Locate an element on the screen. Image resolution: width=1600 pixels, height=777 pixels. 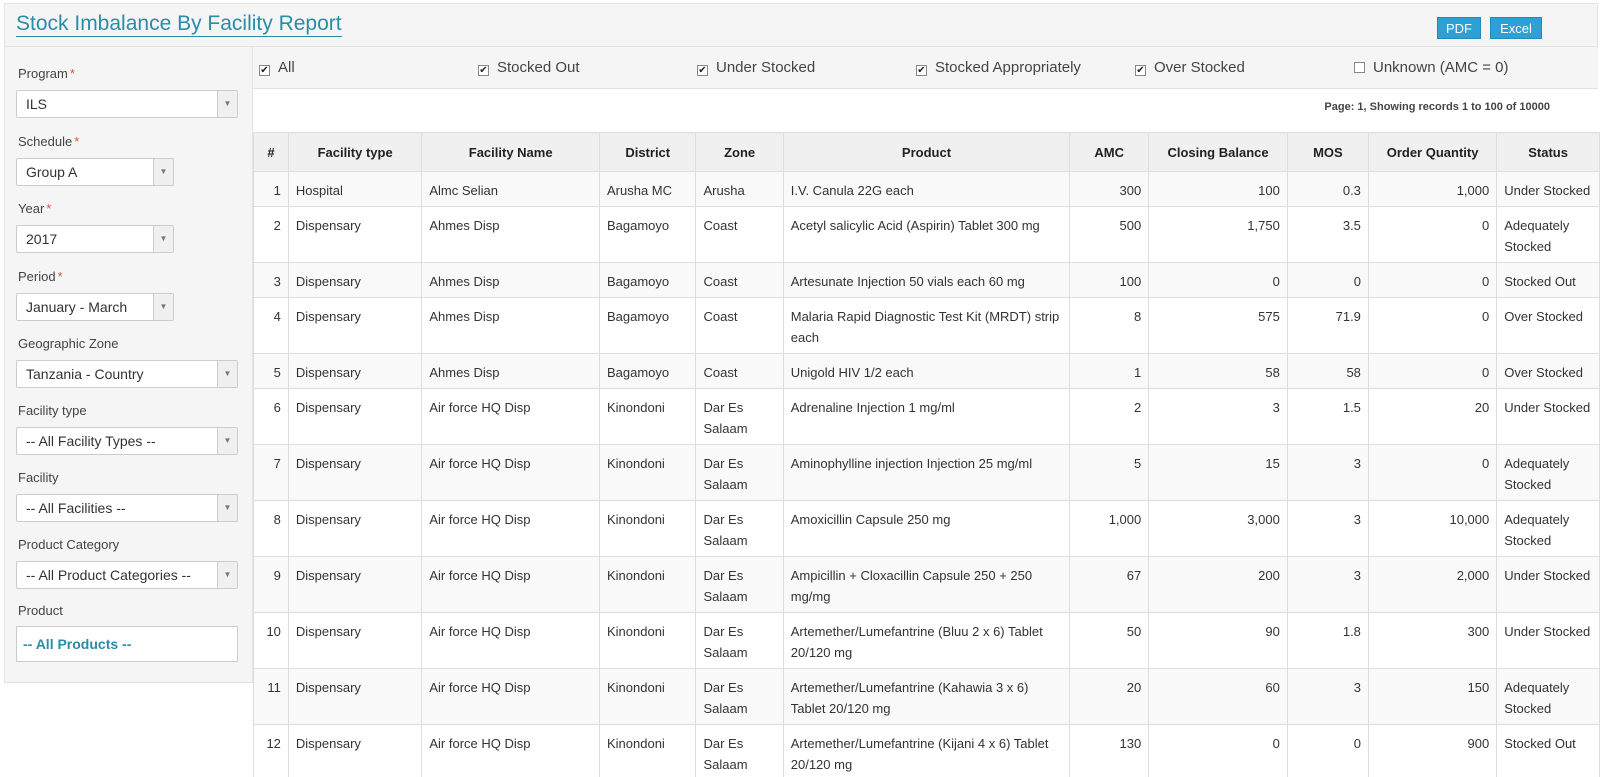
geographic-zone-select: Tanzania - Country ▼ is located at coordinates (127, 374).